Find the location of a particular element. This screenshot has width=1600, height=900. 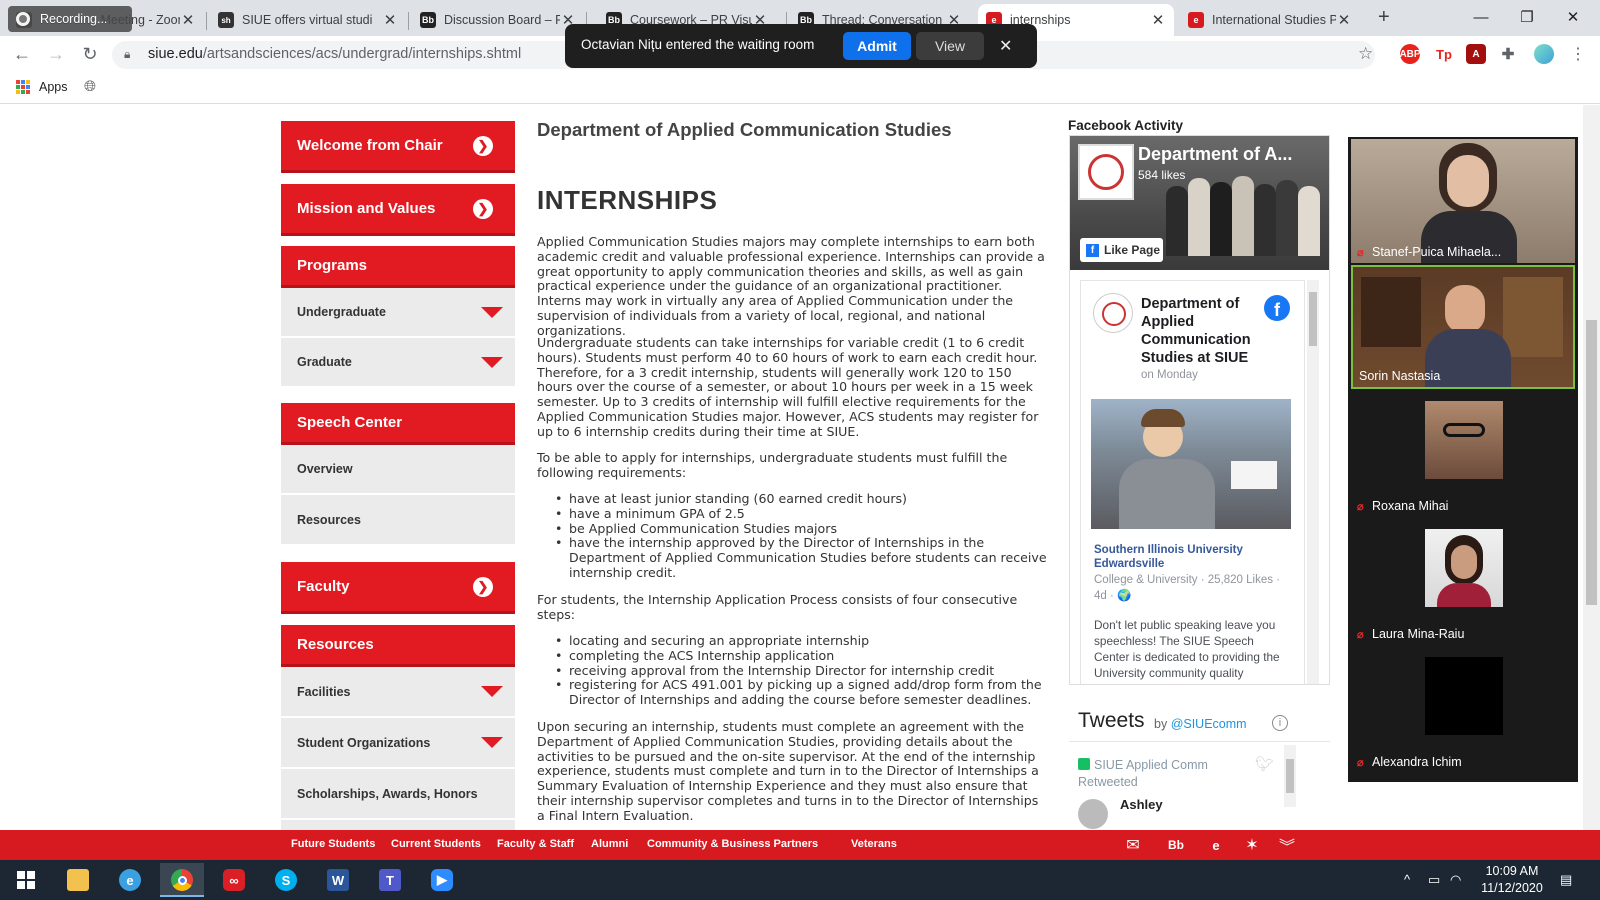

info-icon: i is located at coordinates (1280, 723).